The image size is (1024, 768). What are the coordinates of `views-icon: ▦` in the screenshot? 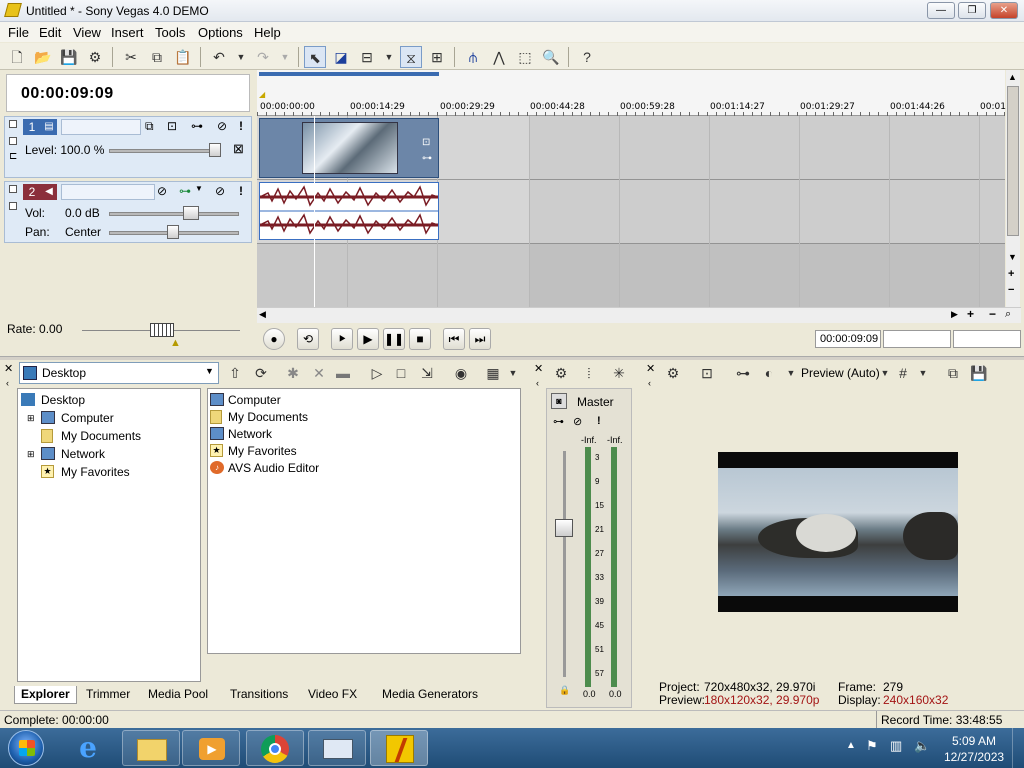 It's located at (493, 373).